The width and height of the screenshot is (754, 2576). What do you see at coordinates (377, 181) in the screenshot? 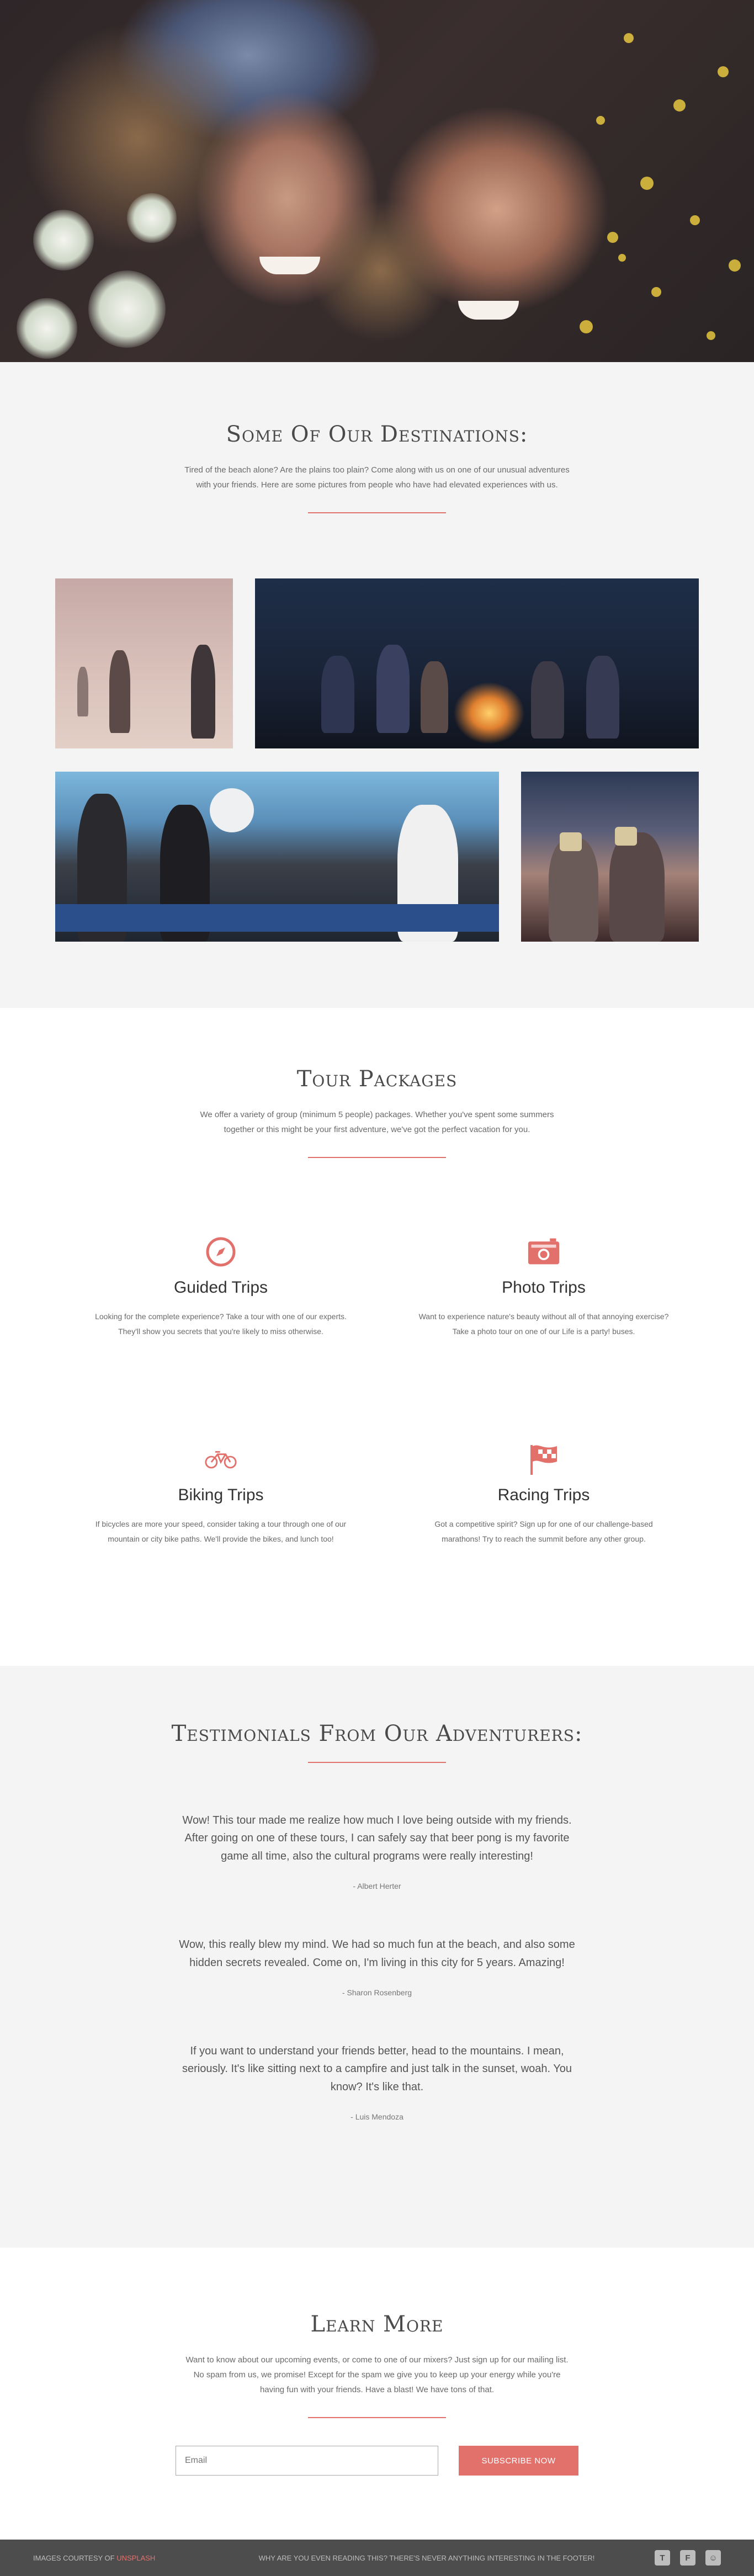
I see `hero-image` at bounding box center [377, 181].